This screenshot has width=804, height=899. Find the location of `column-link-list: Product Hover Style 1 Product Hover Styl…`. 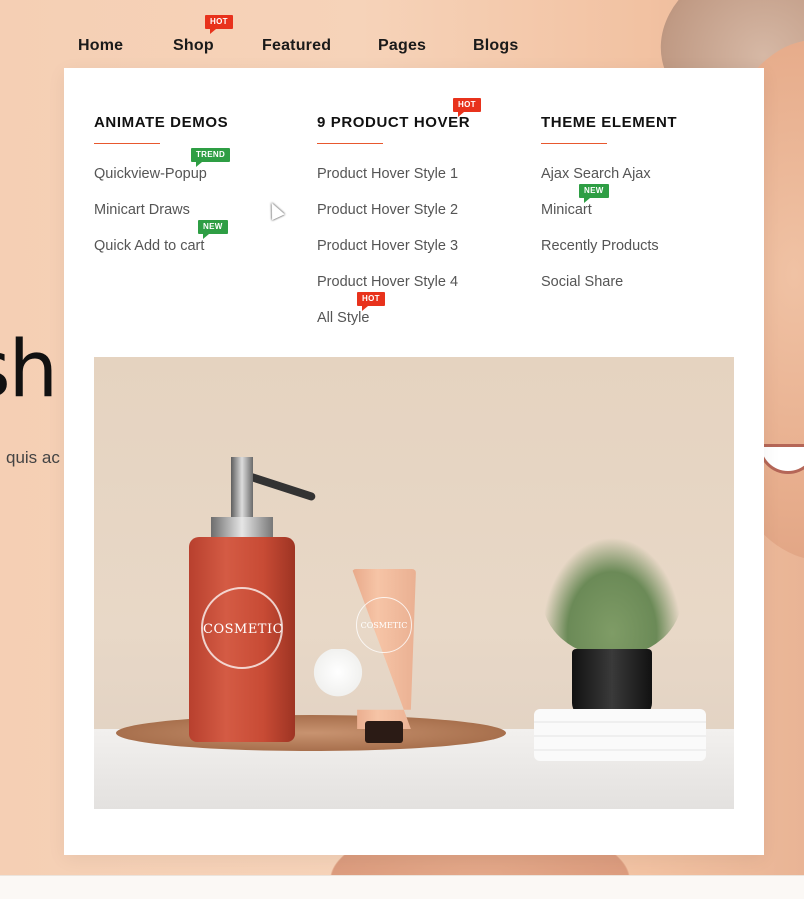

column-link-list: Product Hover Style 1 Product Hover Styl… is located at coordinates (417, 256).